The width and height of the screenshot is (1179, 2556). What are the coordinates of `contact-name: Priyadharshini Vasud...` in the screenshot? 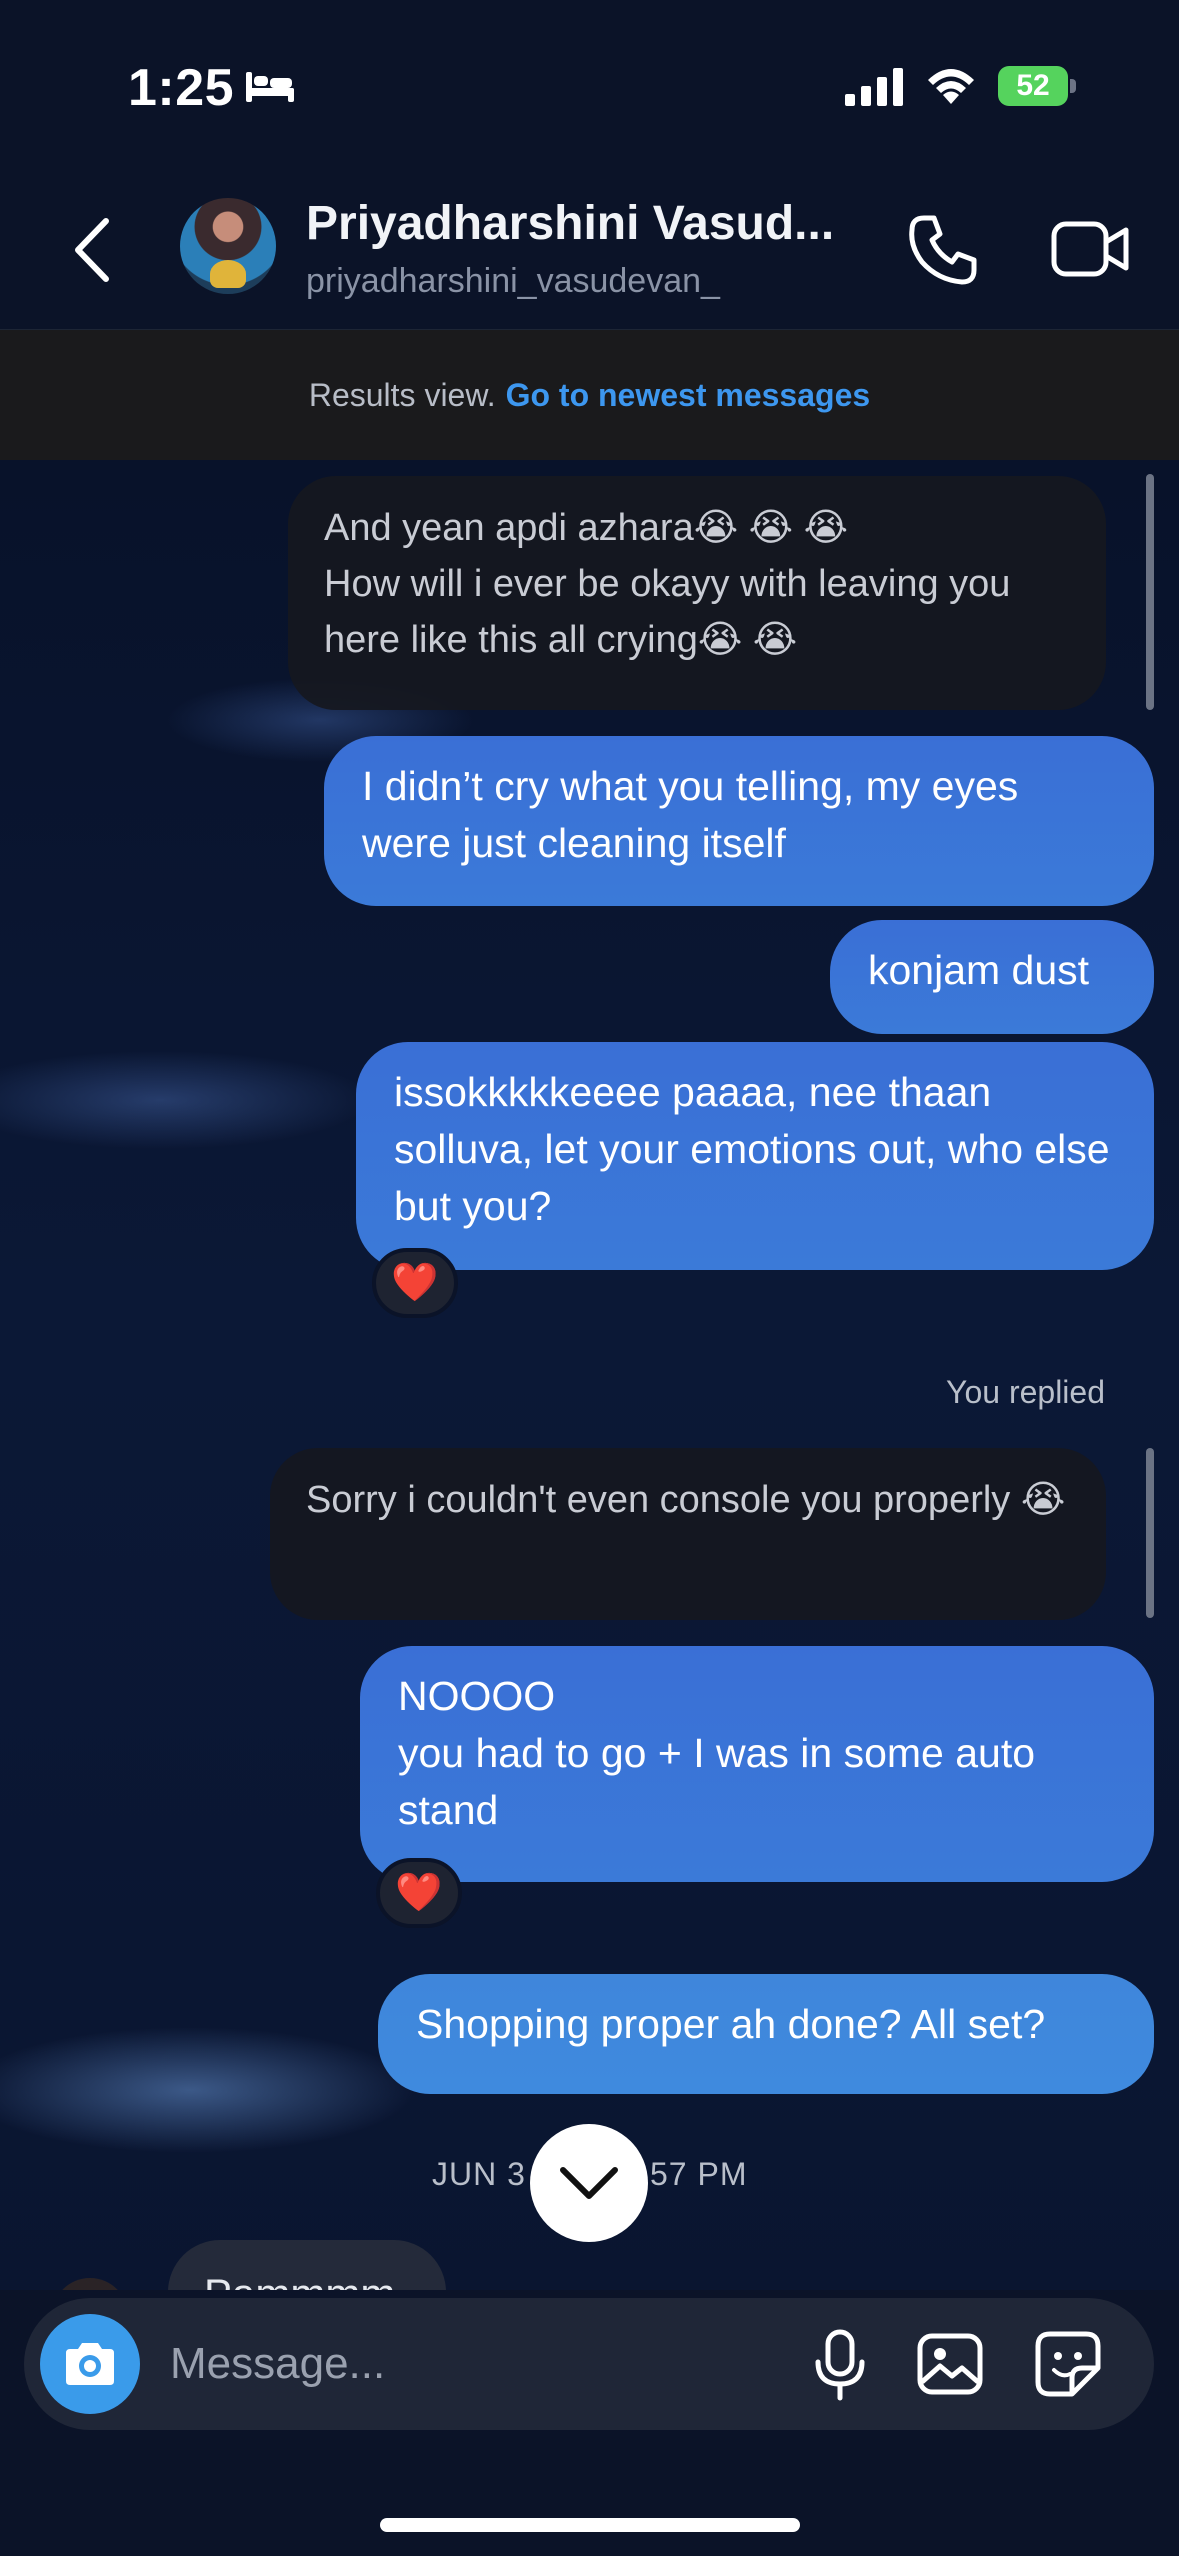 It's located at (570, 223).